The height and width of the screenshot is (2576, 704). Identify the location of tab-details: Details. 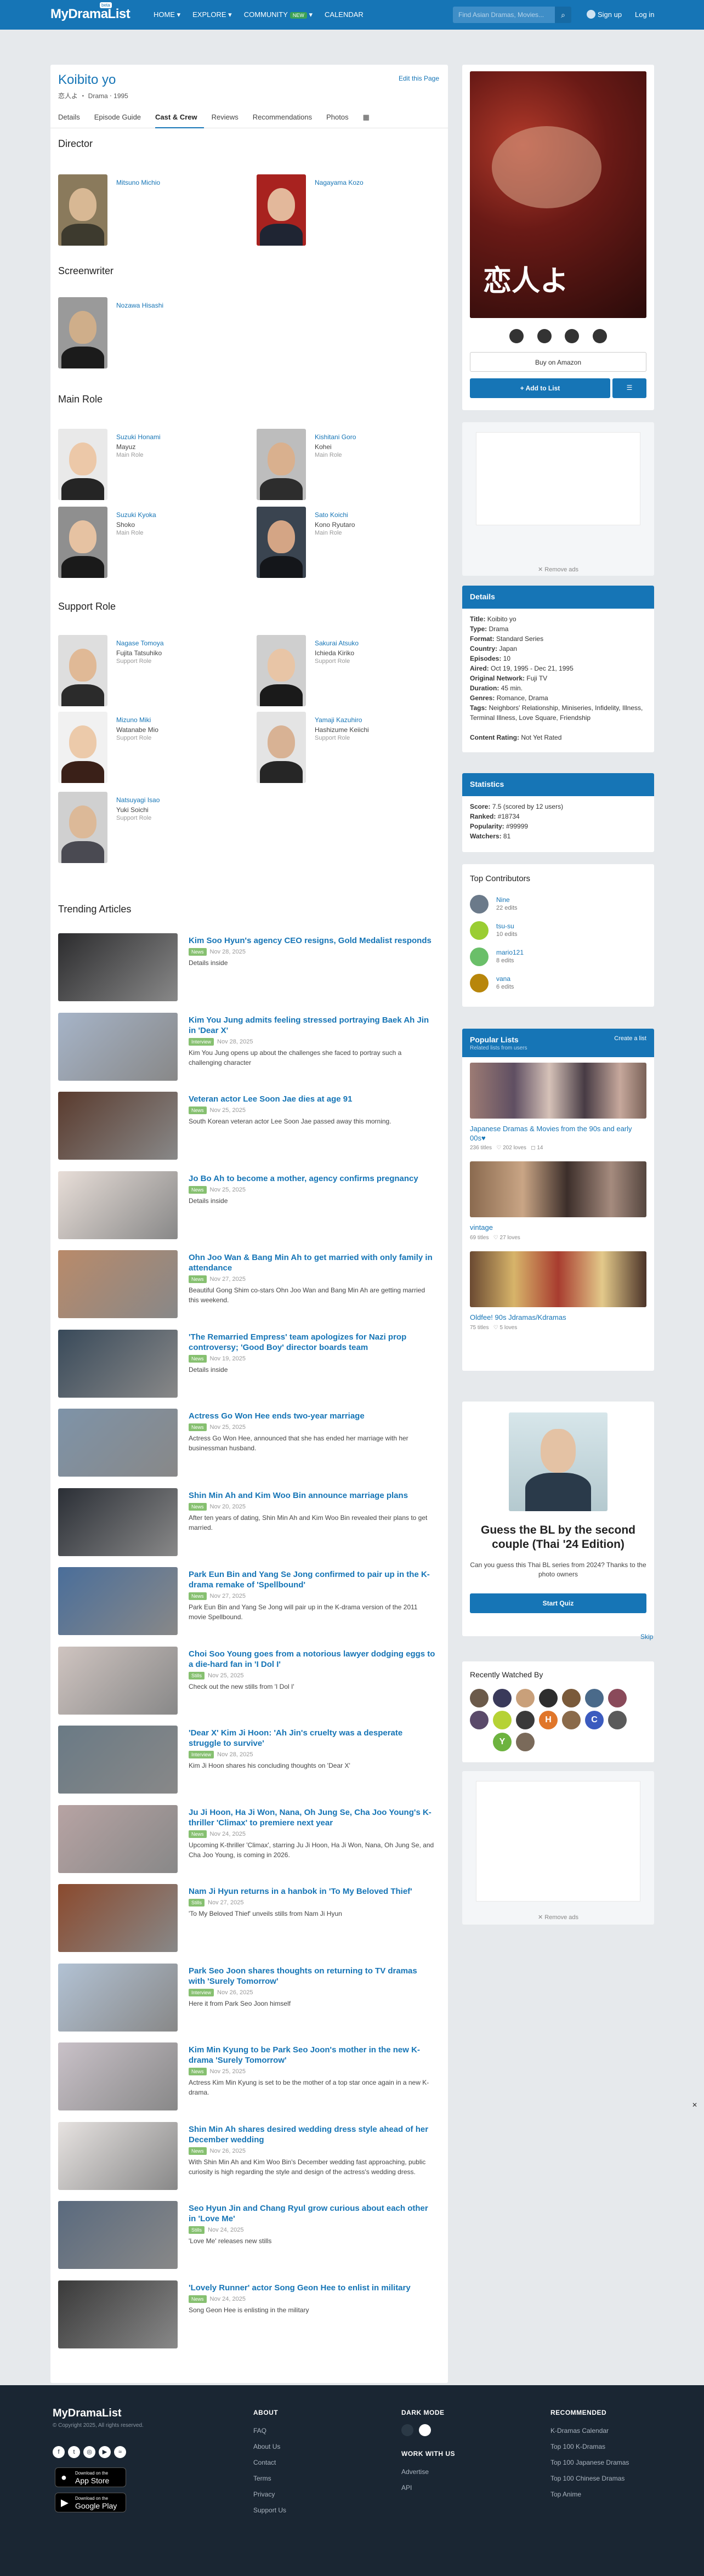
(72, 117).